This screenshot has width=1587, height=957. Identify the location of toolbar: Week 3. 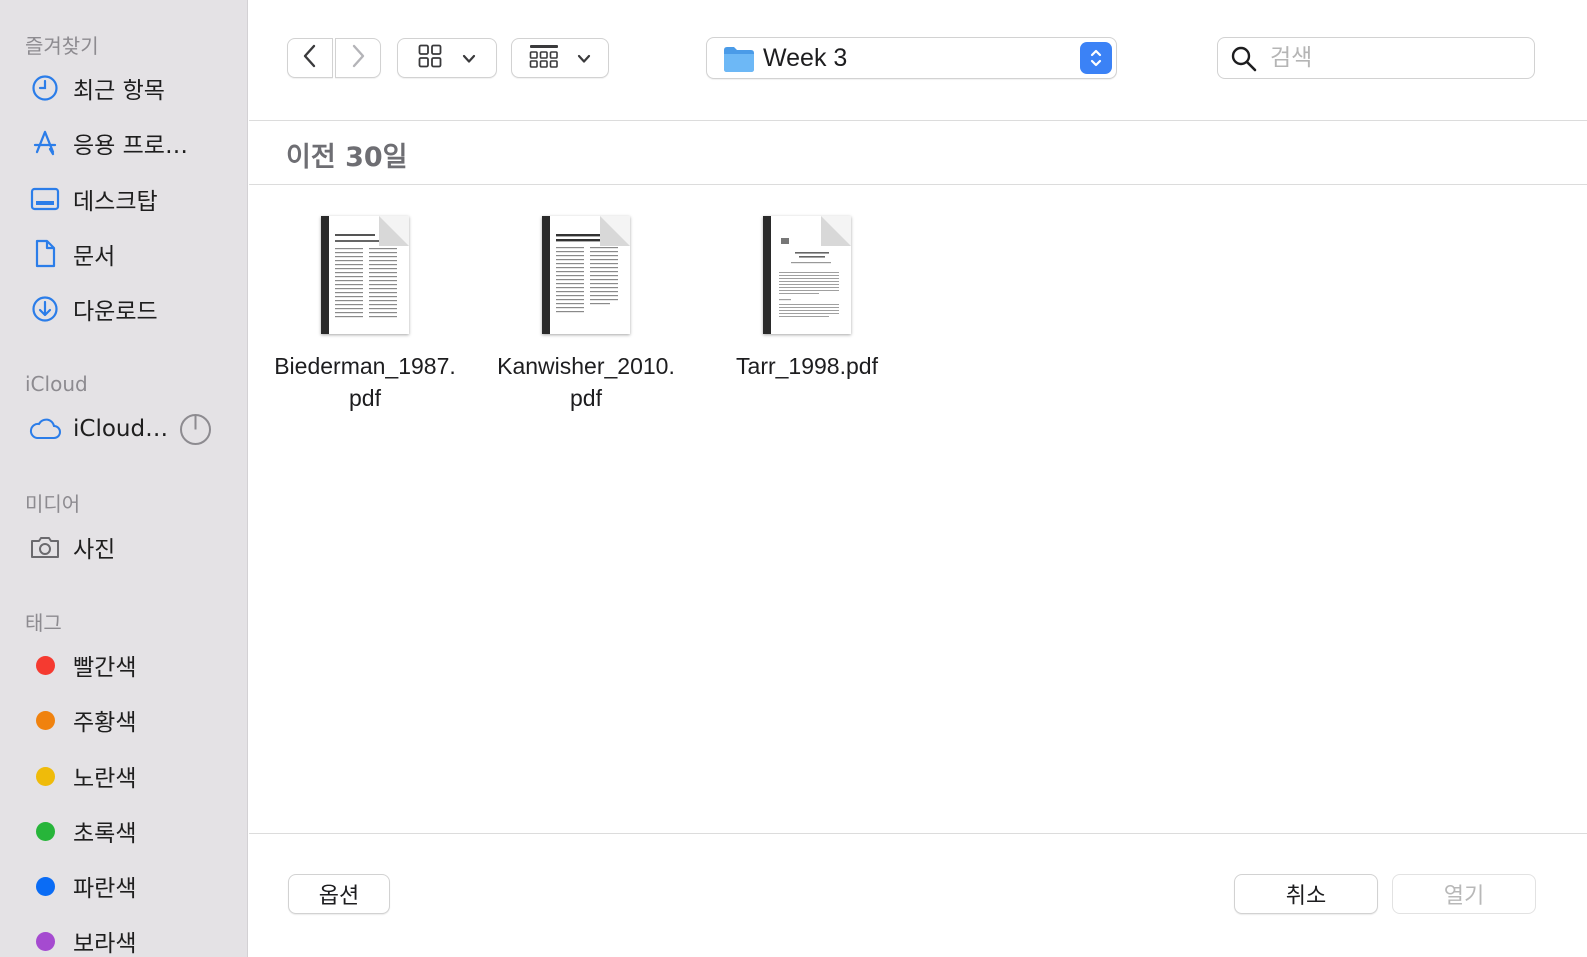
(918, 60).